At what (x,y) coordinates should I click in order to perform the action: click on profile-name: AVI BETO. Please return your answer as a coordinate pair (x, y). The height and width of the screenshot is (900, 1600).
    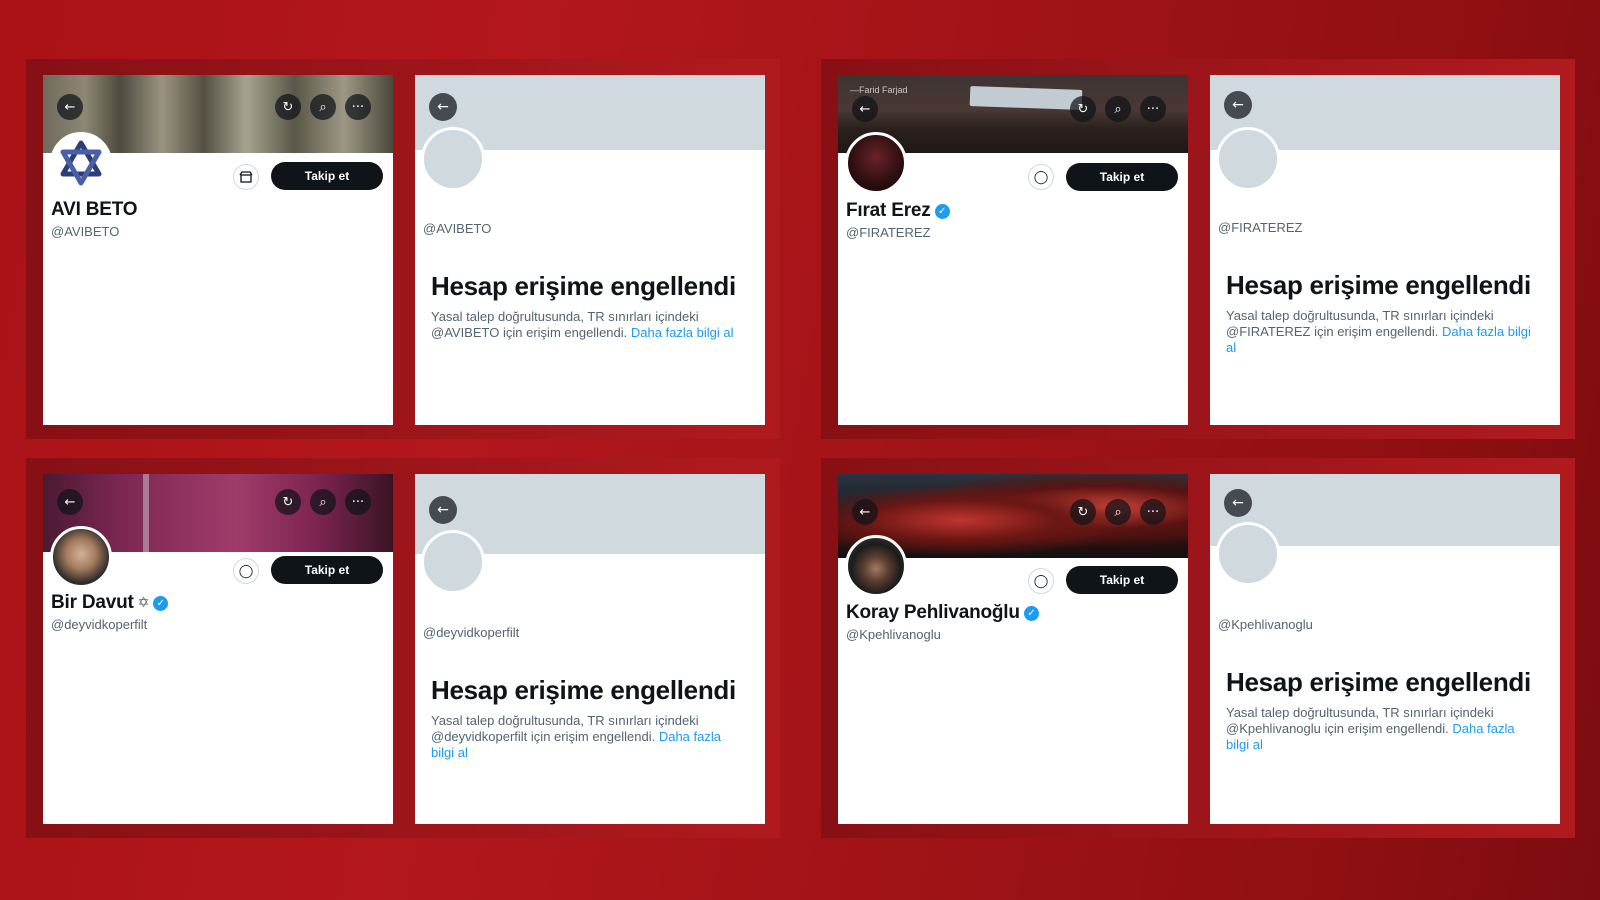
    Looking at the image, I should click on (94, 210).